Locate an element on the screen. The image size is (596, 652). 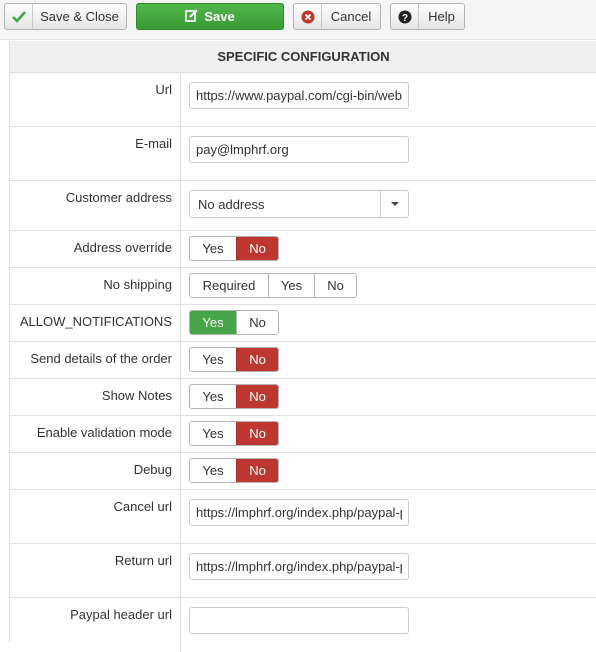
allow-notifications-yes: Yes is located at coordinates (213, 322).